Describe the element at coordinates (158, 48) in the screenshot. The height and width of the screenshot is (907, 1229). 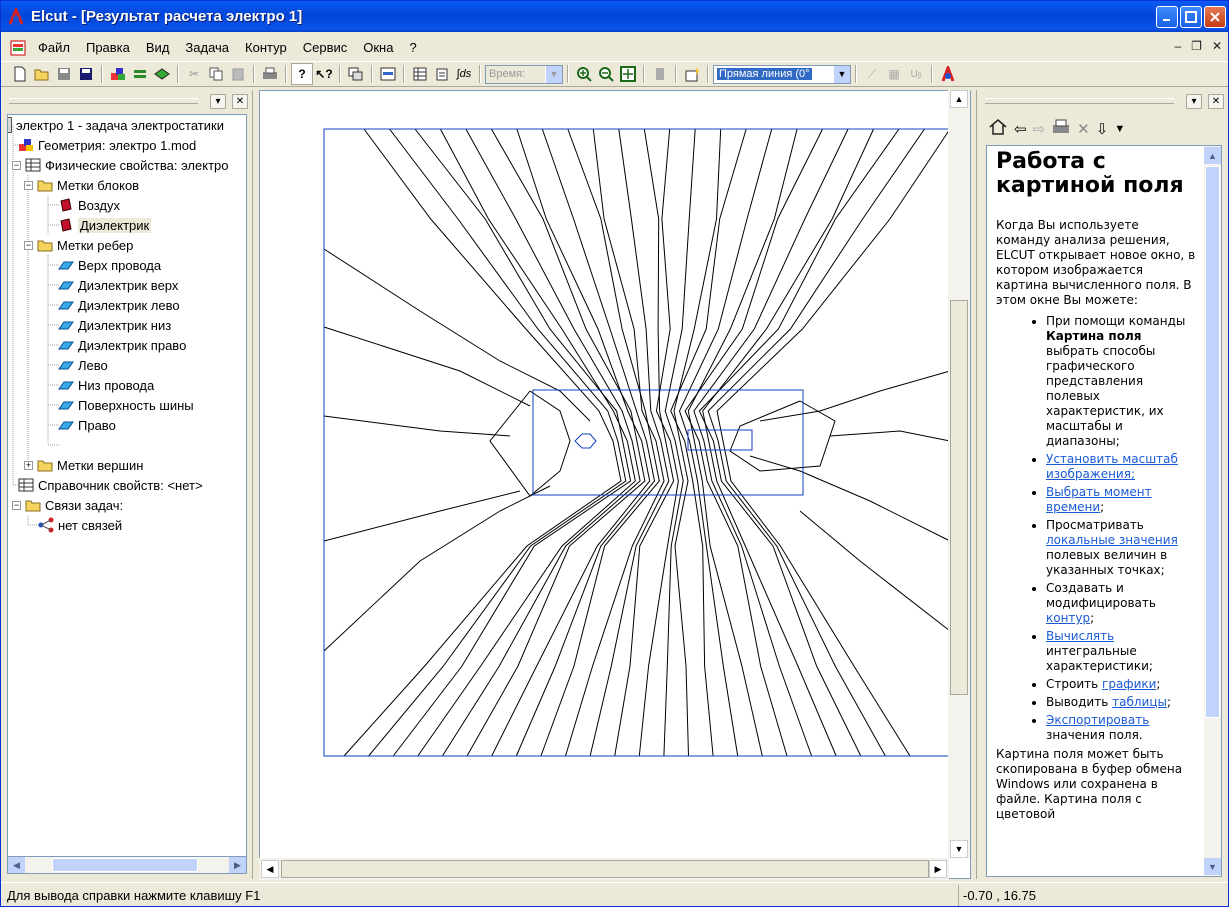
I see `menu-view: Вид` at that location.